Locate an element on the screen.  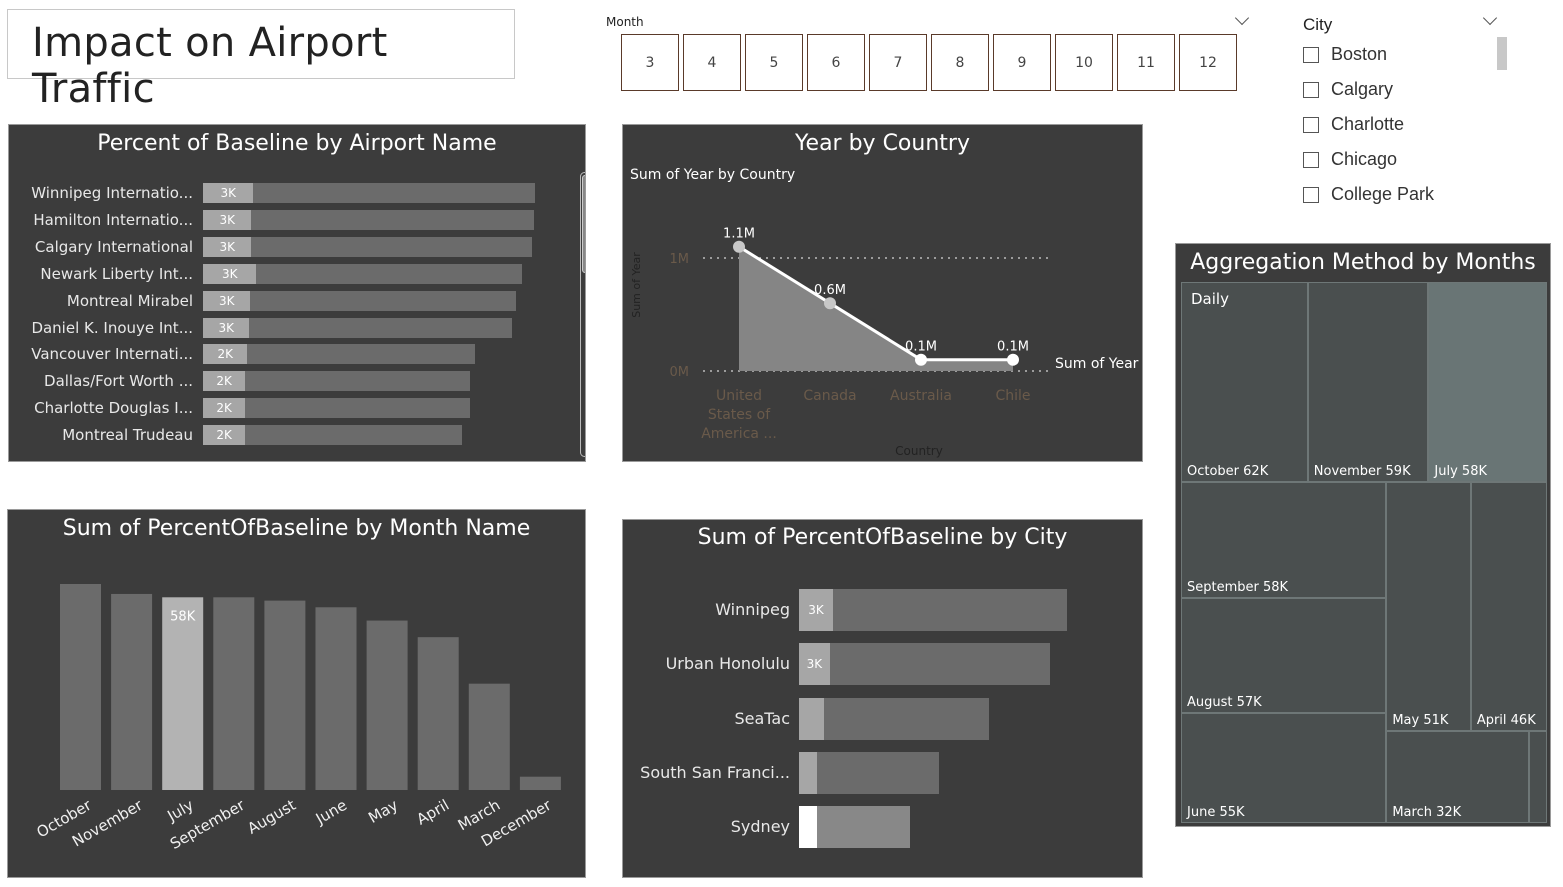
month-bar-value-label: 58K is located at coordinates (183, 616).